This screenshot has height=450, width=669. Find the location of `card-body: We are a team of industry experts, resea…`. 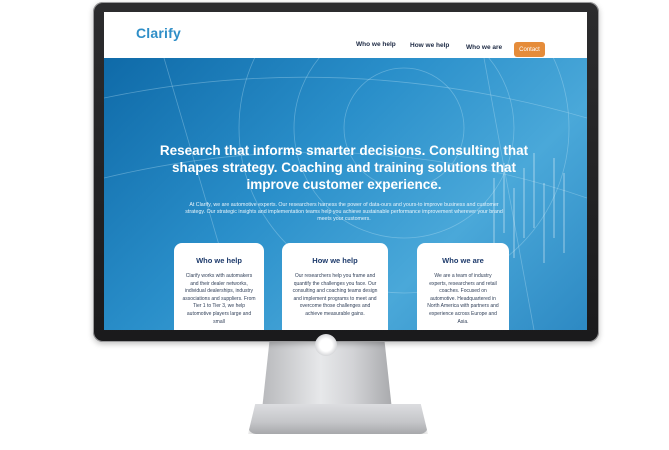

card-body: We are a team of industry experts, resea… is located at coordinates (463, 299).